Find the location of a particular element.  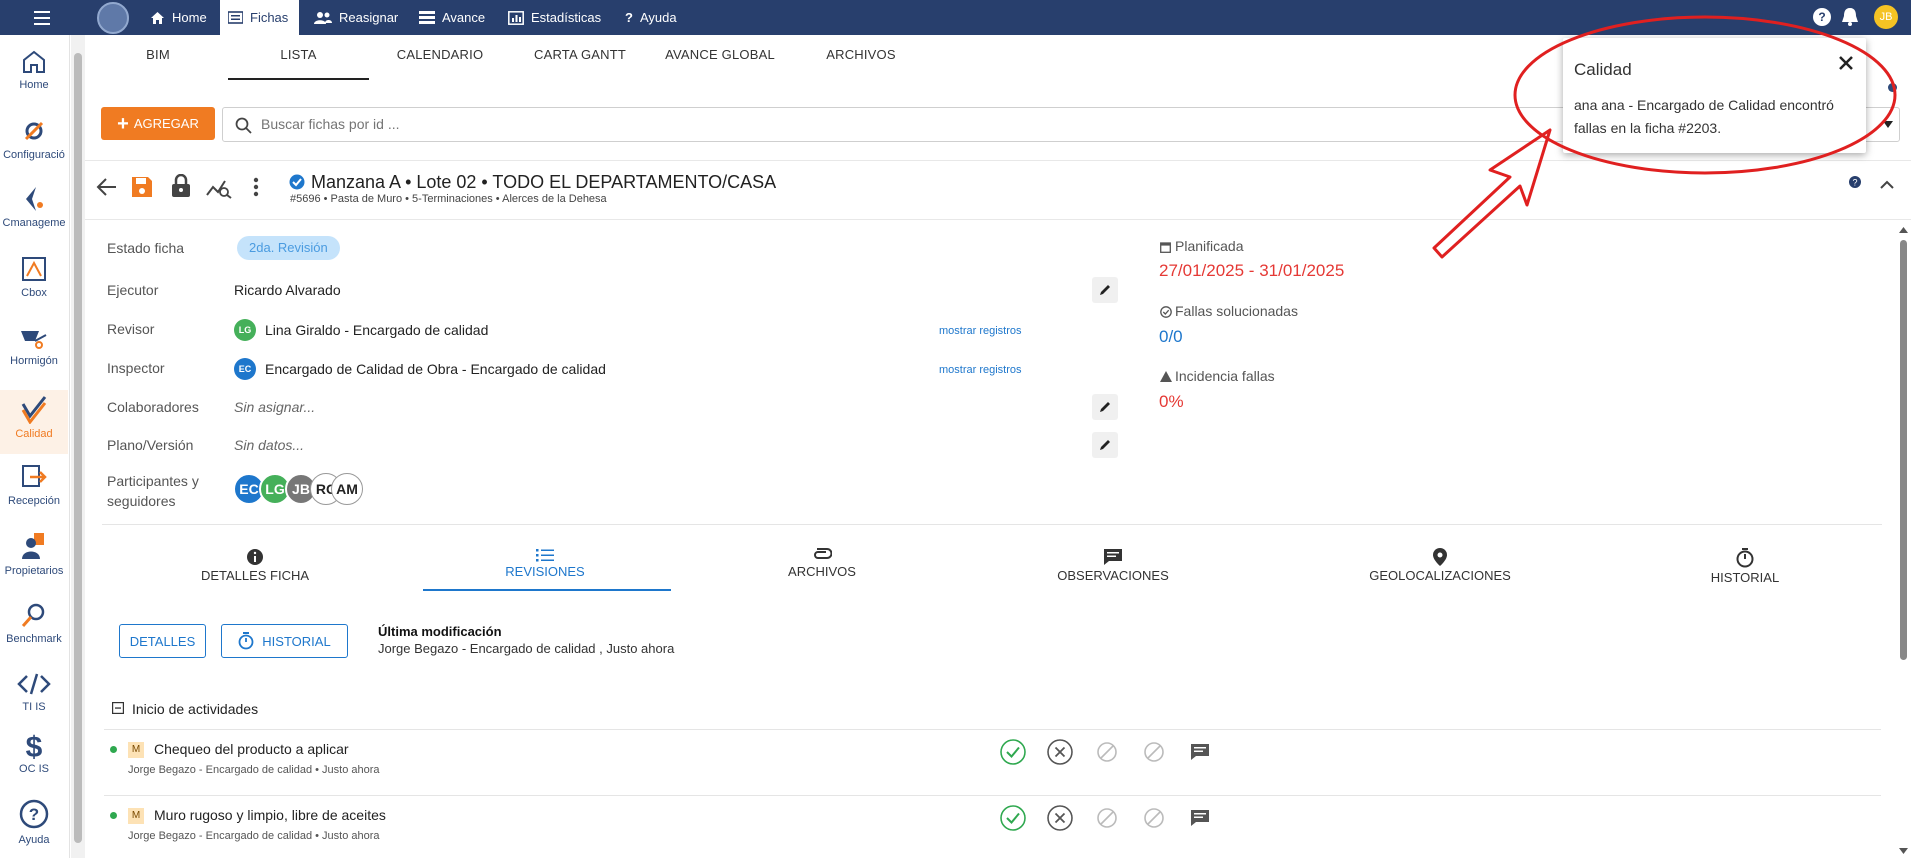

plus-icon: + is located at coordinates (123, 123).